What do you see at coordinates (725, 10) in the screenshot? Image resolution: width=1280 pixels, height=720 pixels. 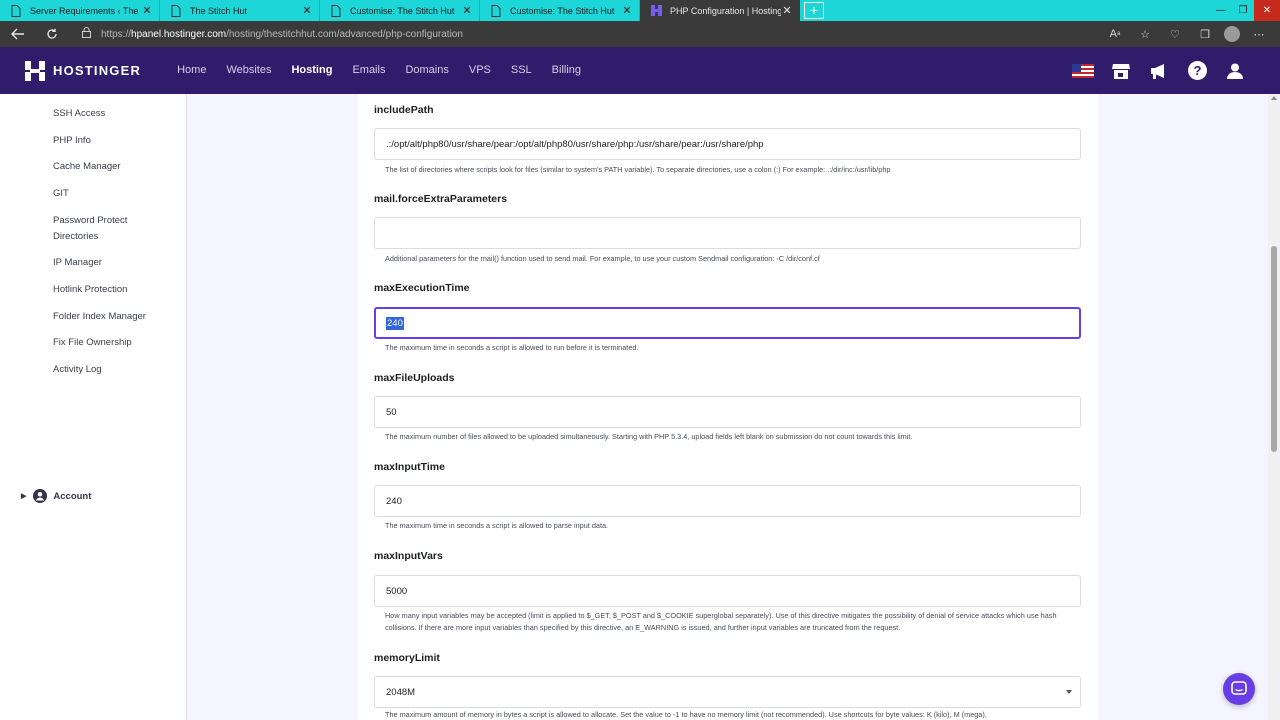 I see `tab-title: PHP Configuration | Hostinger` at bounding box center [725, 10].